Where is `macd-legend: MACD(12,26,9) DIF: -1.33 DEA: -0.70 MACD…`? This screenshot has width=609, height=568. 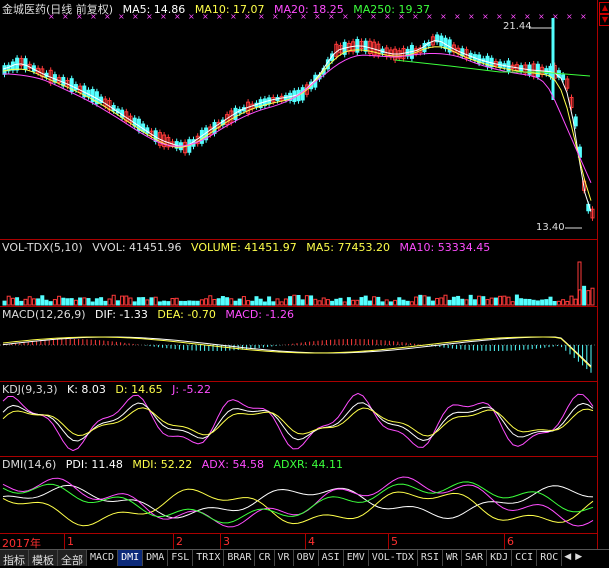 macd-legend: MACD(12,26,9) DIF: -1.33 DEA: -0.70 MACD… is located at coordinates (151, 314).